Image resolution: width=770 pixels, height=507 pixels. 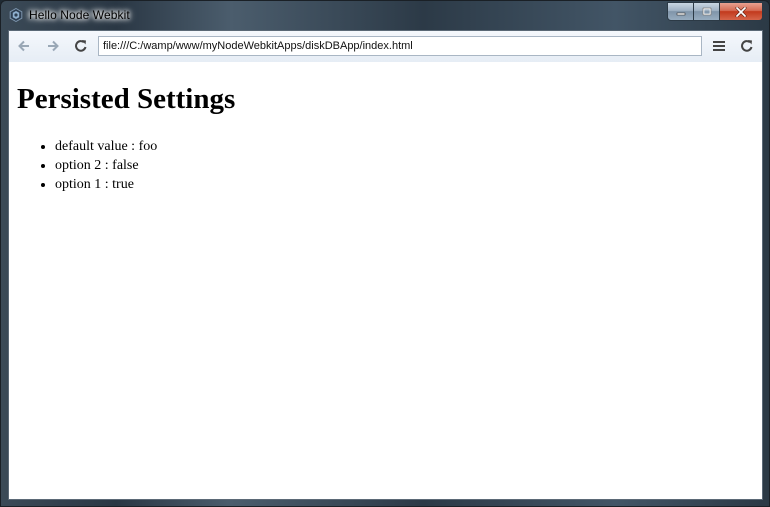 What do you see at coordinates (385, 16) in the screenshot?
I see `title-bar: Hello Node Webkit` at bounding box center [385, 16].